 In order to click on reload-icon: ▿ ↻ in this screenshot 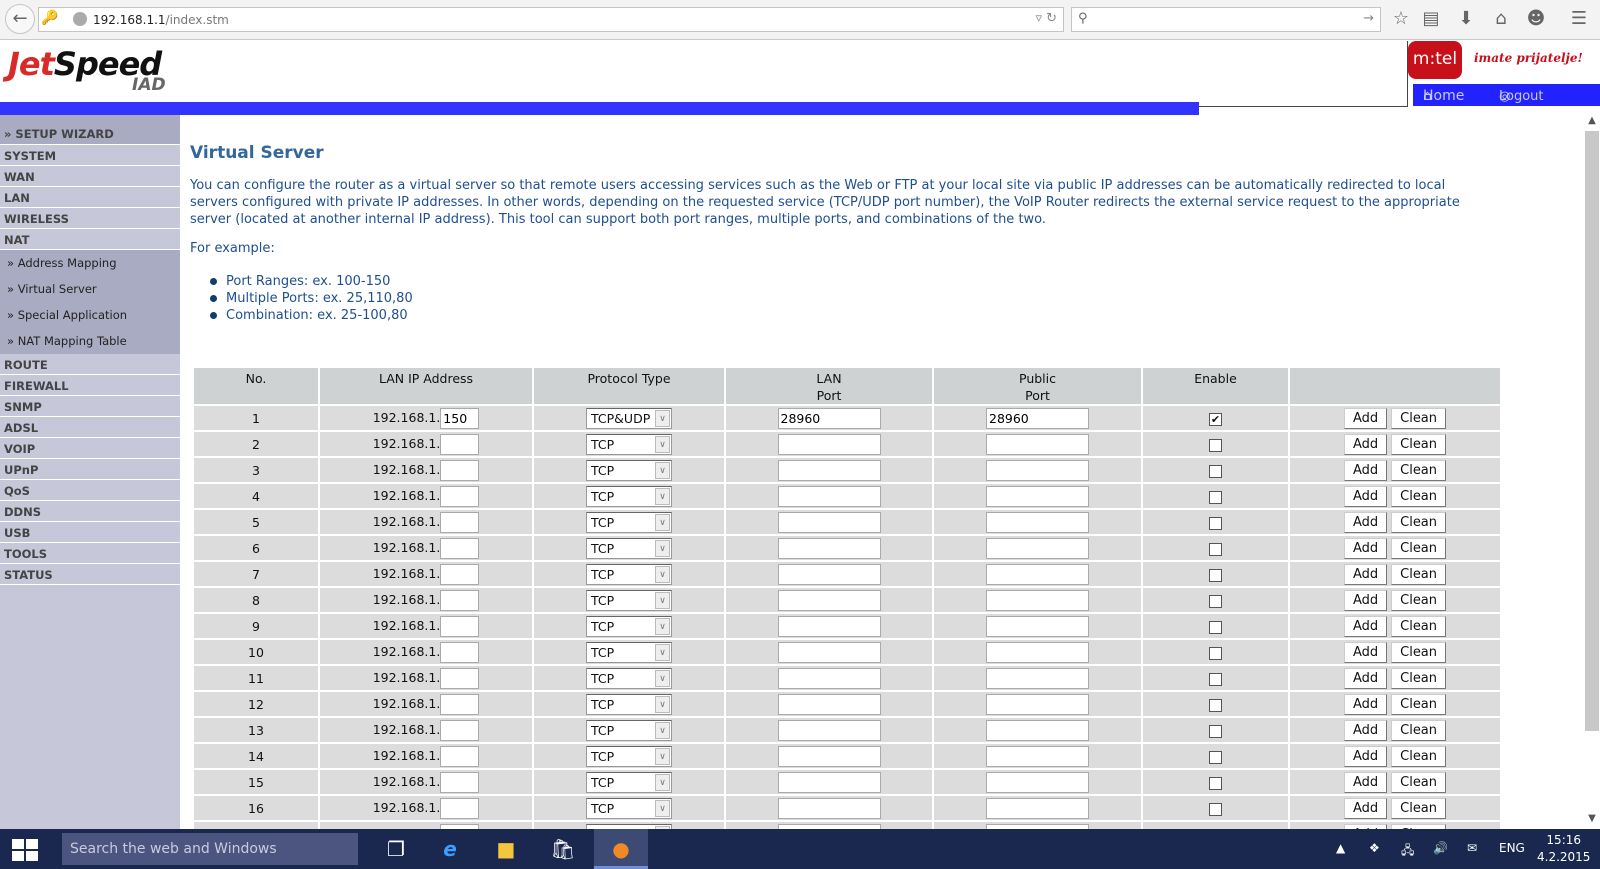, I will do `click(1046, 18)`.